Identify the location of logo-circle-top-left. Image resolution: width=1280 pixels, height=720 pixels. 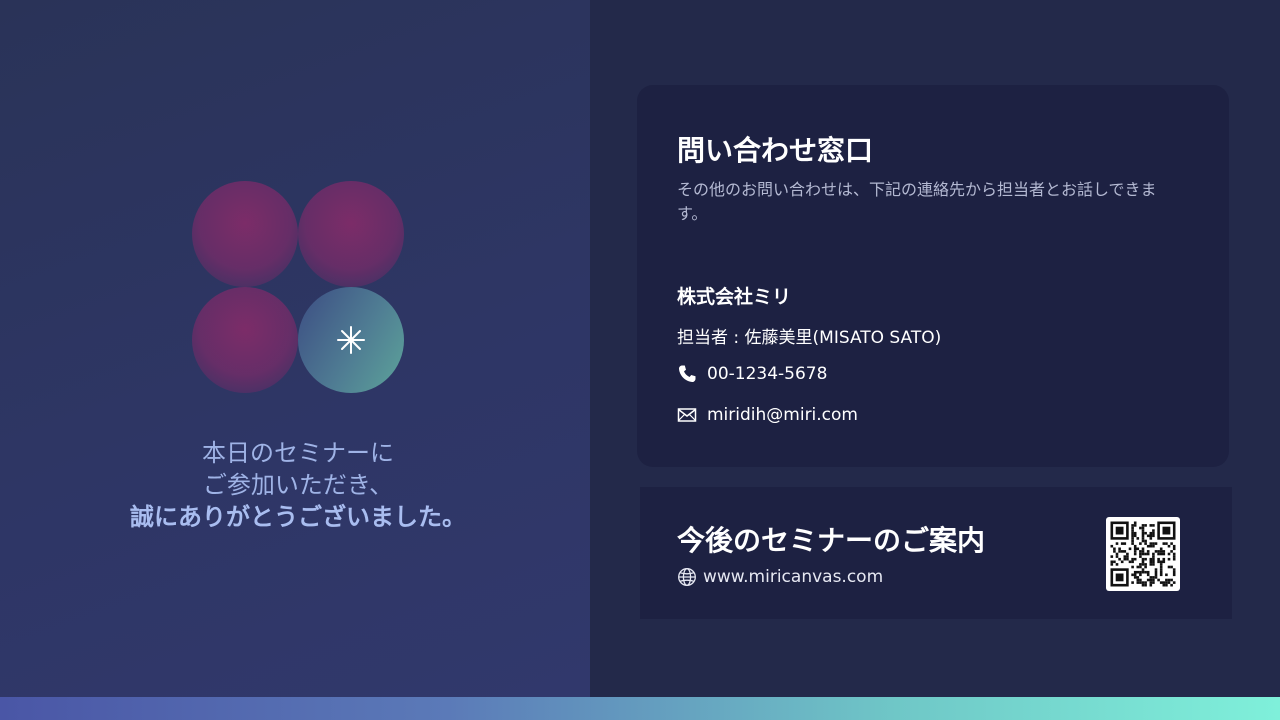
(245, 234).